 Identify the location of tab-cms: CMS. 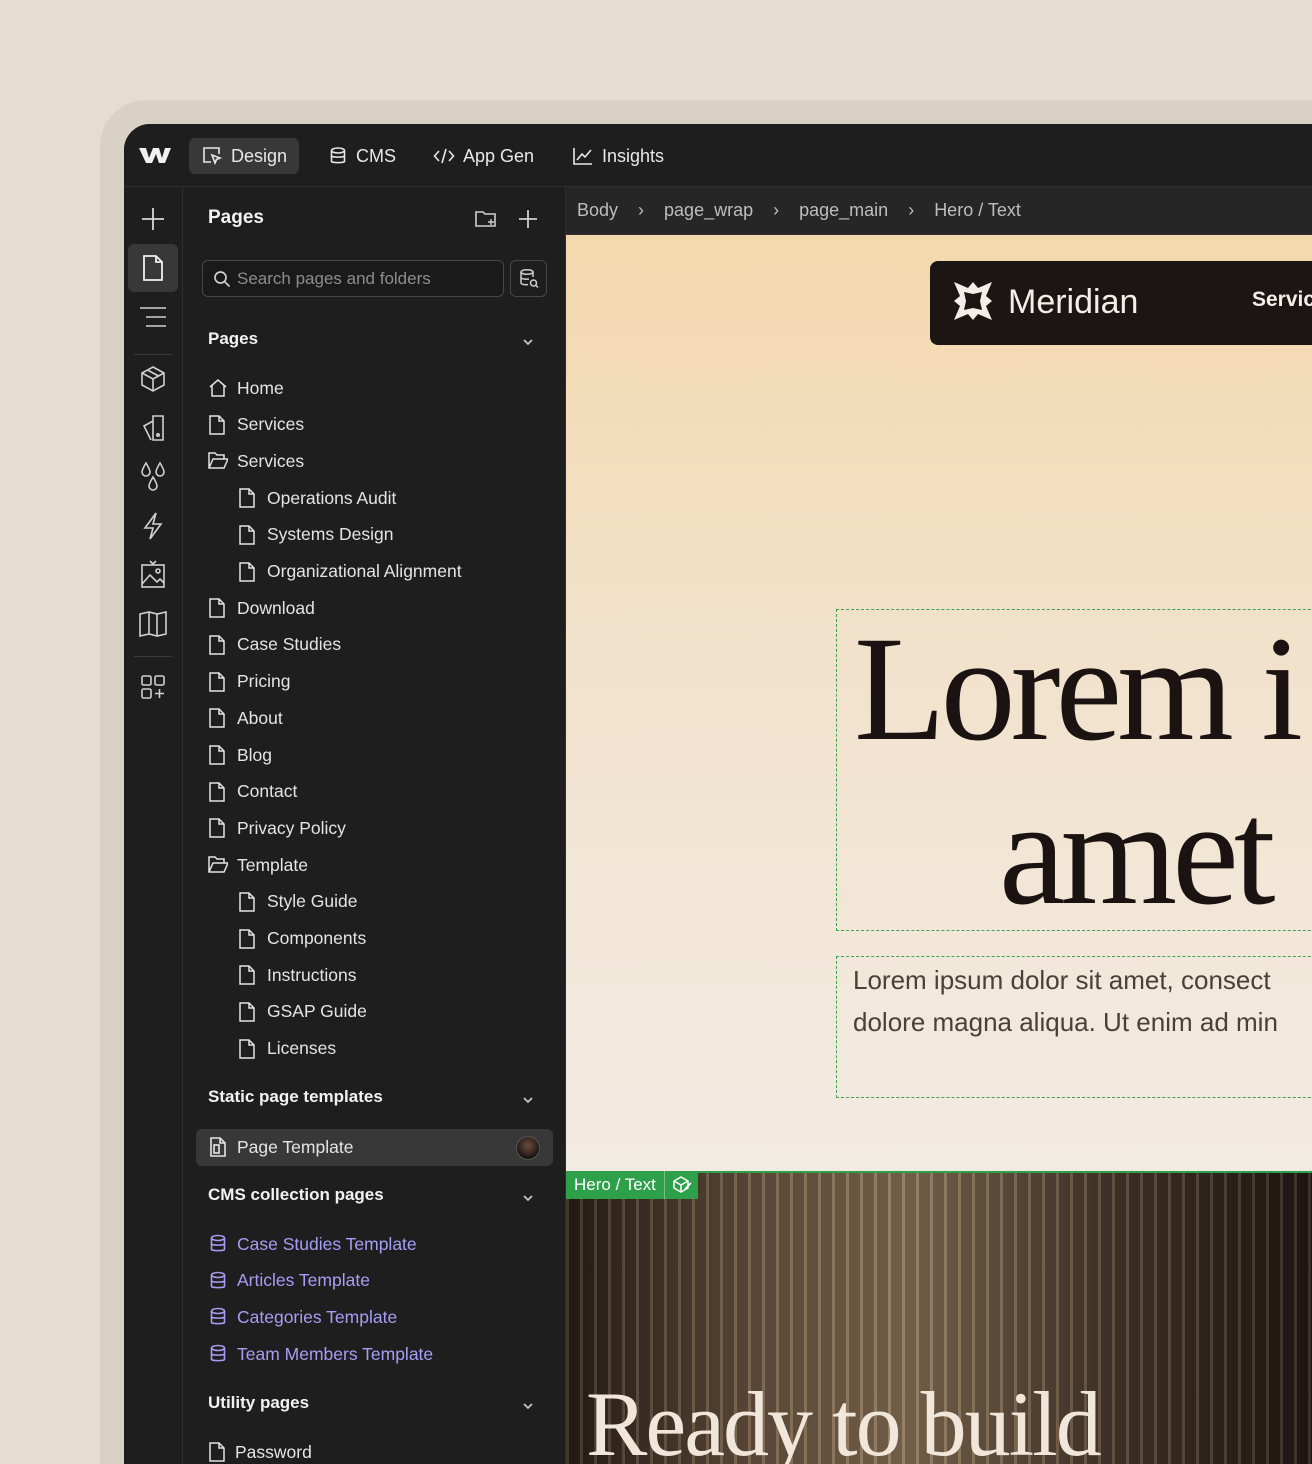
(362, 156).